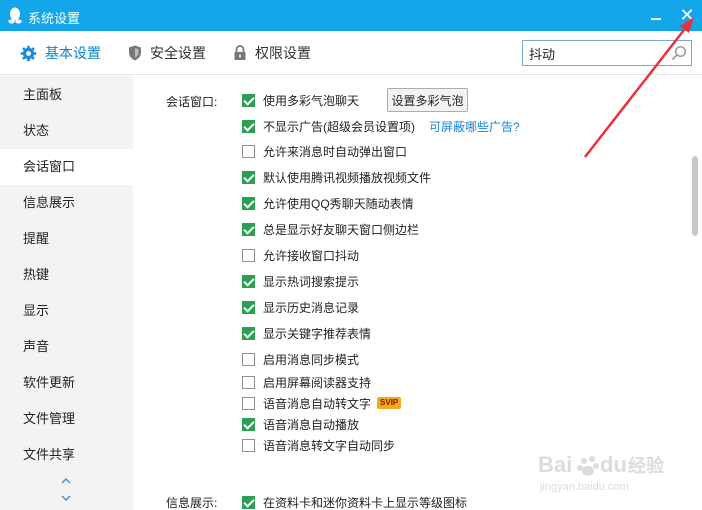 Image resolution: width=702 pixels, height=510 pixels. I want to click on close-button: ✕, so click(687, 16).